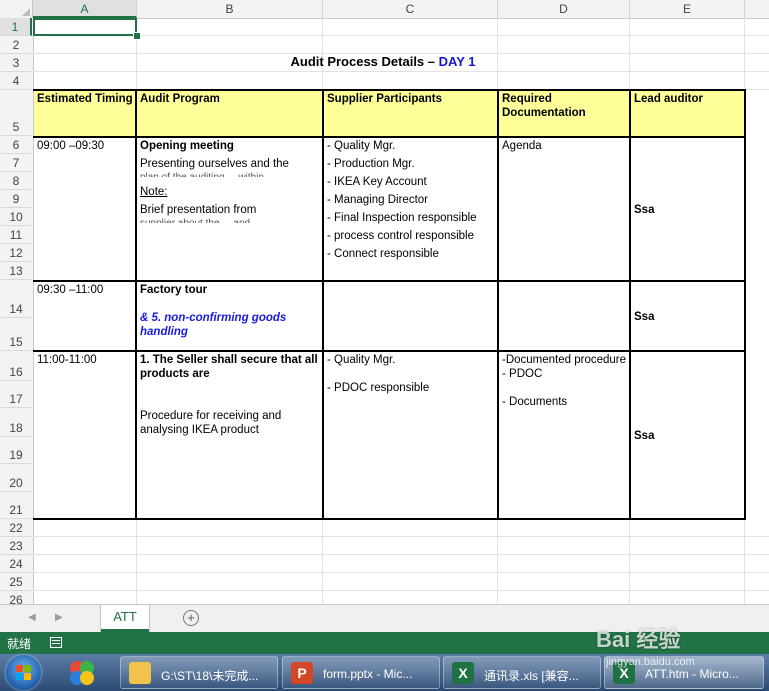 The width and height of the screenshot is (769, 691). Describe the element at coordinates (16, 217) in the screenshot. I see `row-header: 10` at that location.